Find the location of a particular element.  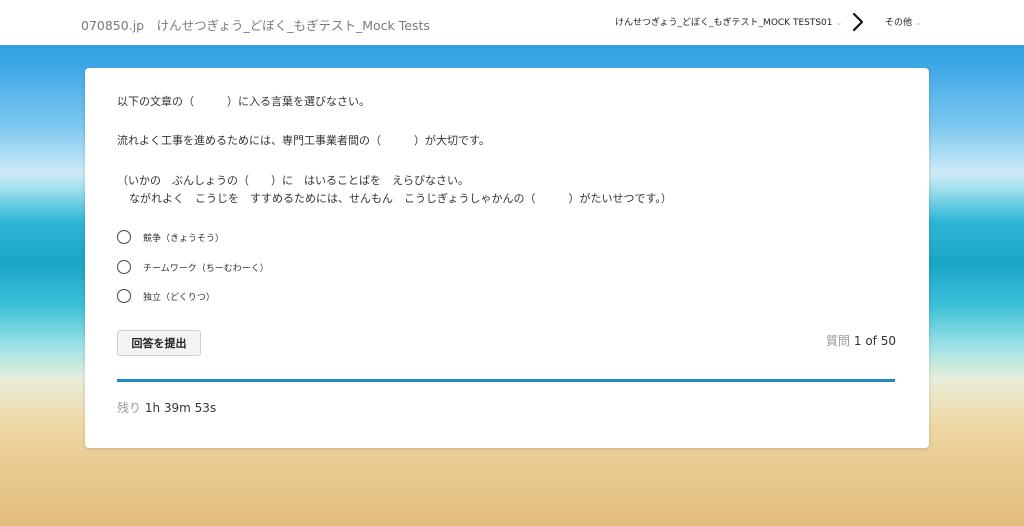

answer-option-label: 競争（きょうそう） is located at coordinates (184, 238).